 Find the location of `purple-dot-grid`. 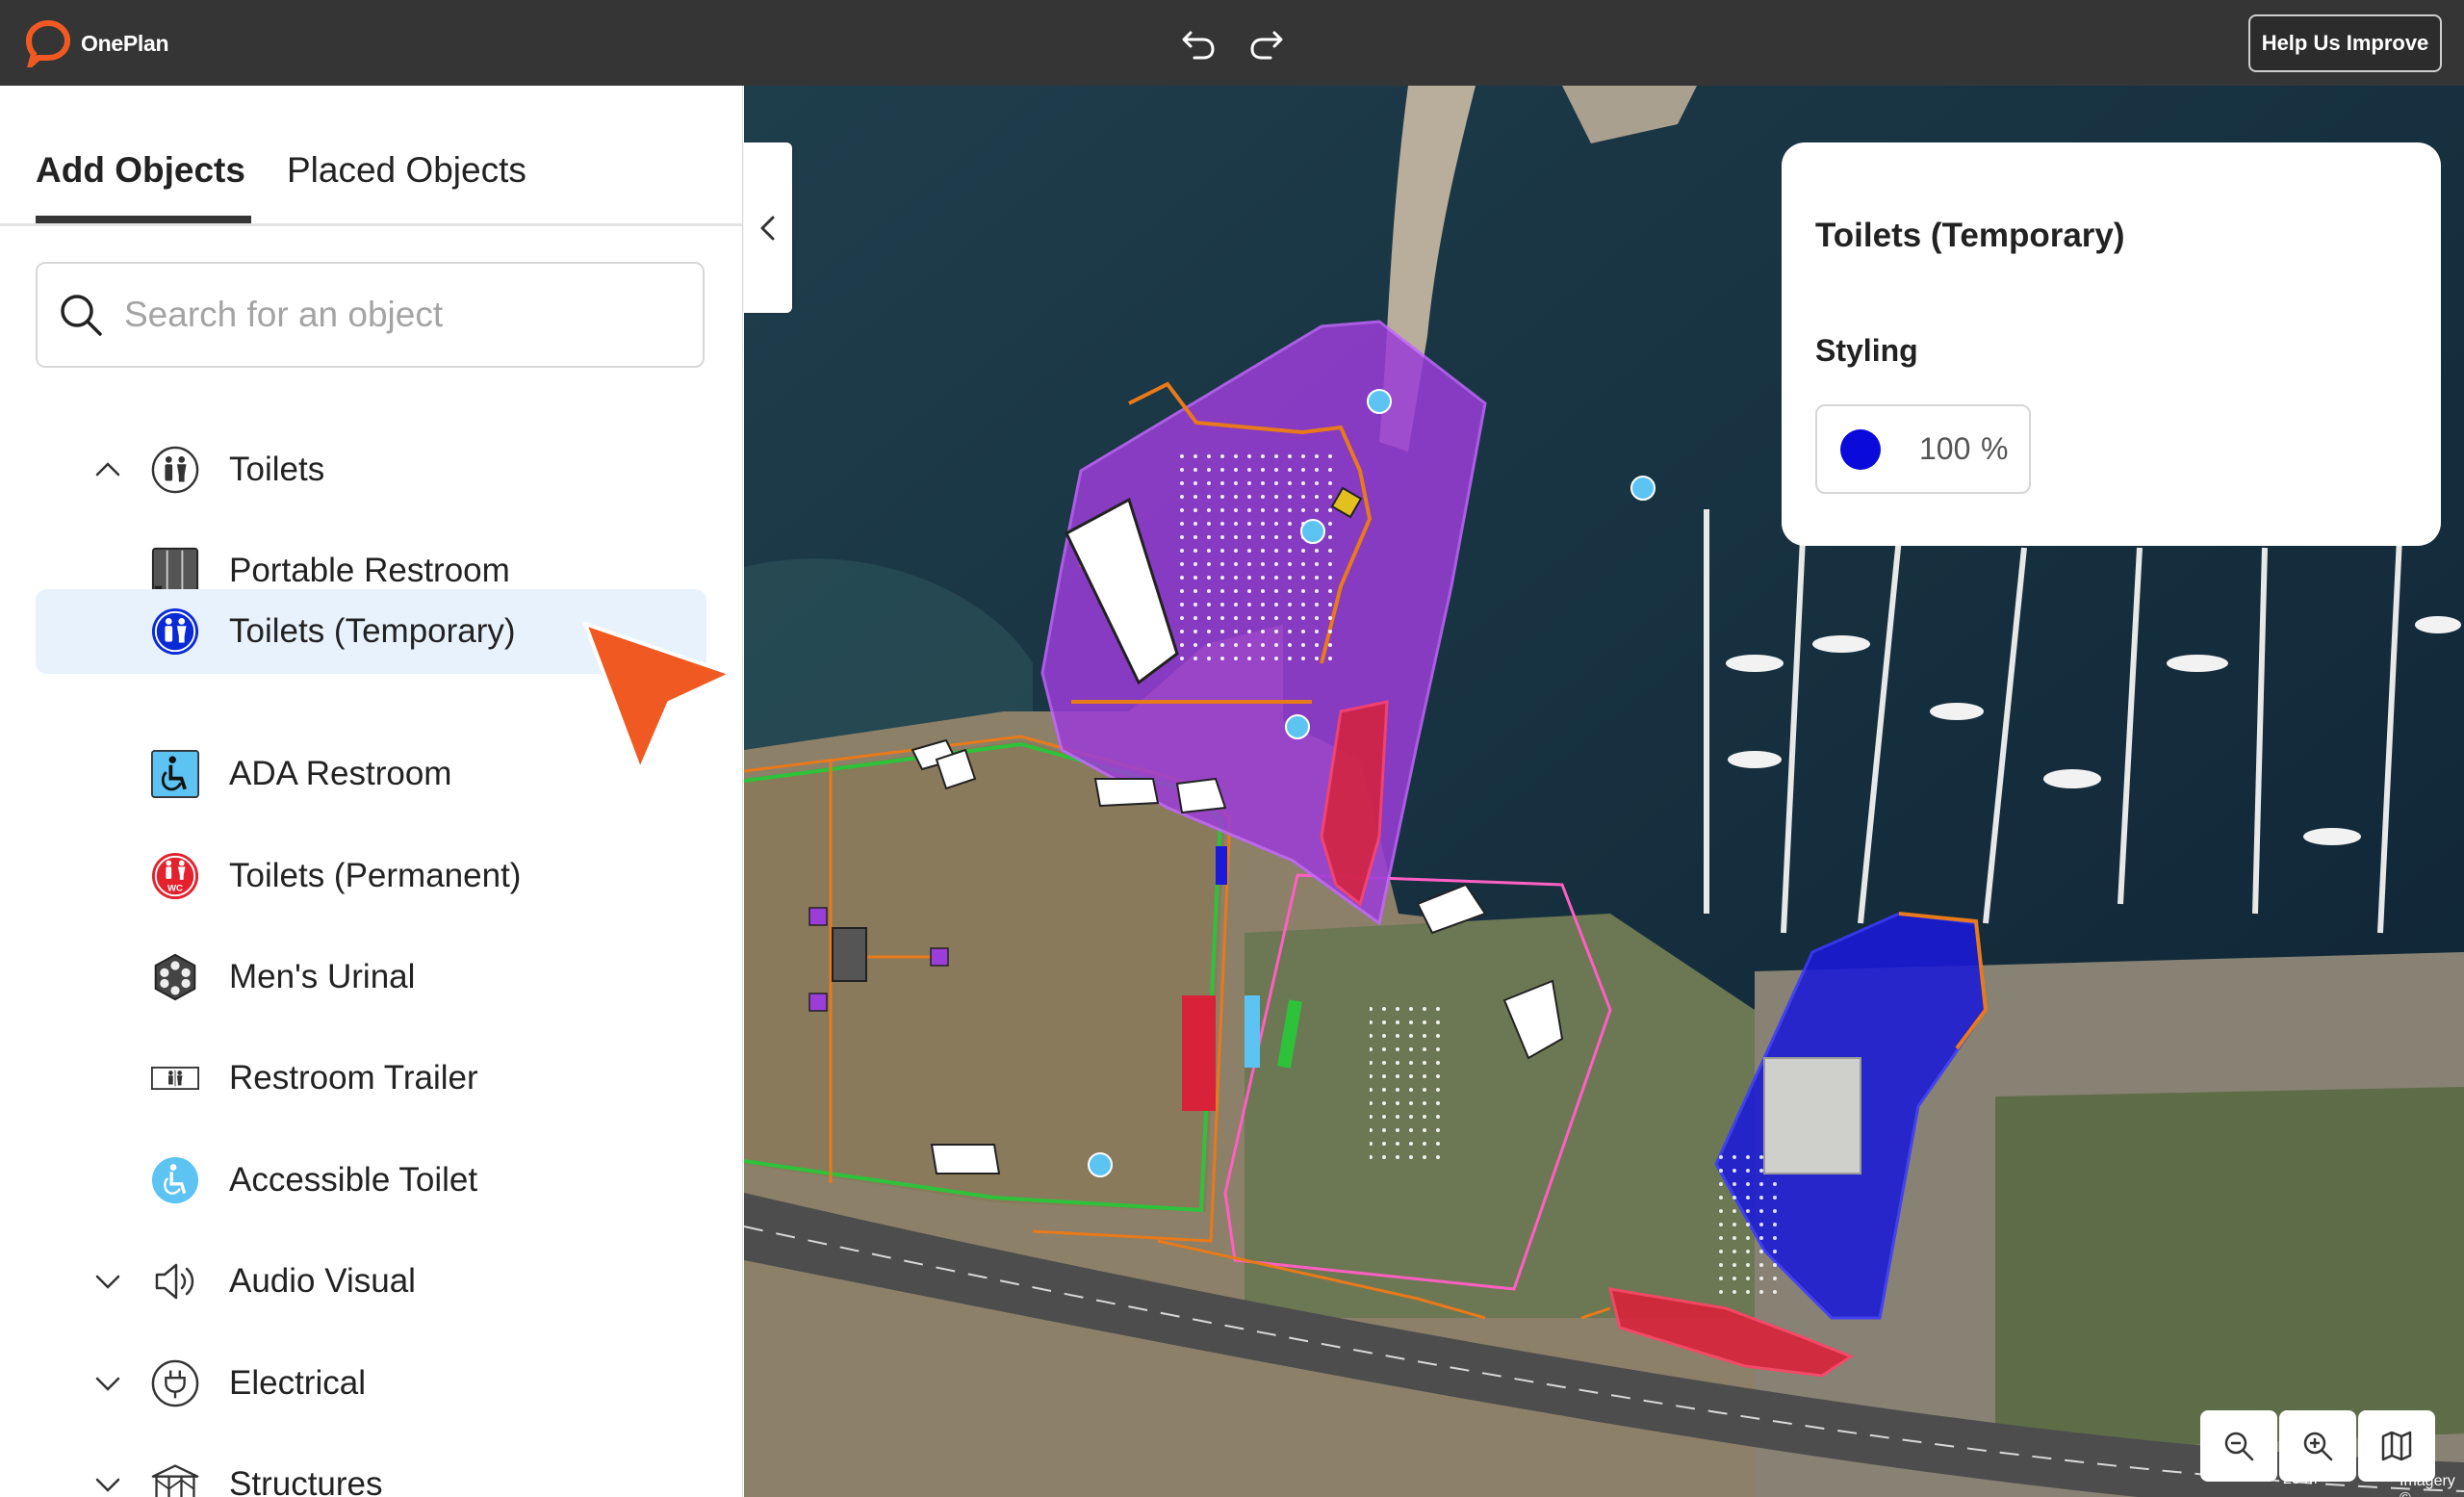

purple-dot-grid is located at coordinates (1259, 557).